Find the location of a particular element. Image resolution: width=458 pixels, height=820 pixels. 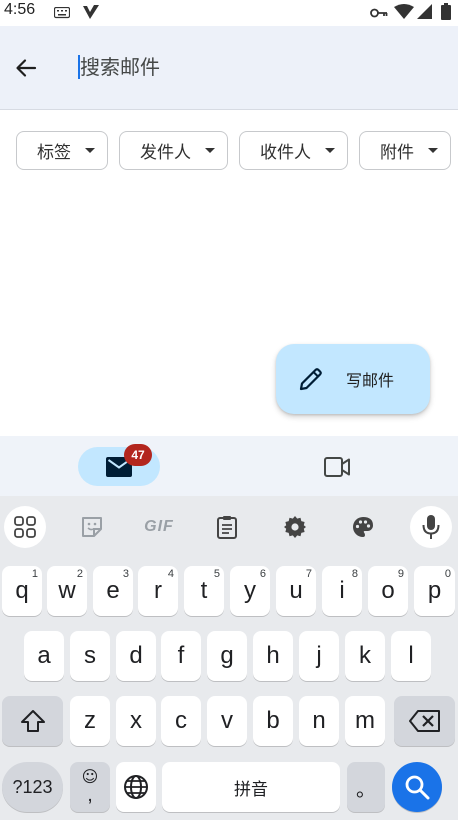

key-n: n is located at coordinates (319, 721).